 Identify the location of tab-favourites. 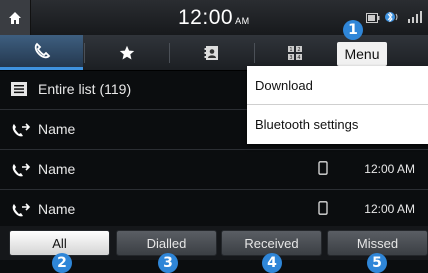
(126, 52).